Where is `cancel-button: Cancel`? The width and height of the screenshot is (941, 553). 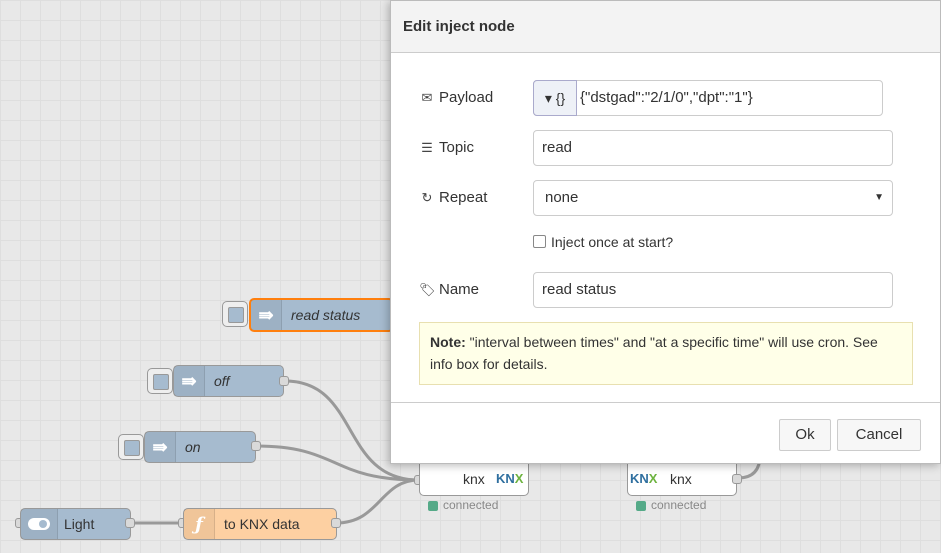
cancel-button: Cancel is located at coordinates (879, 435).